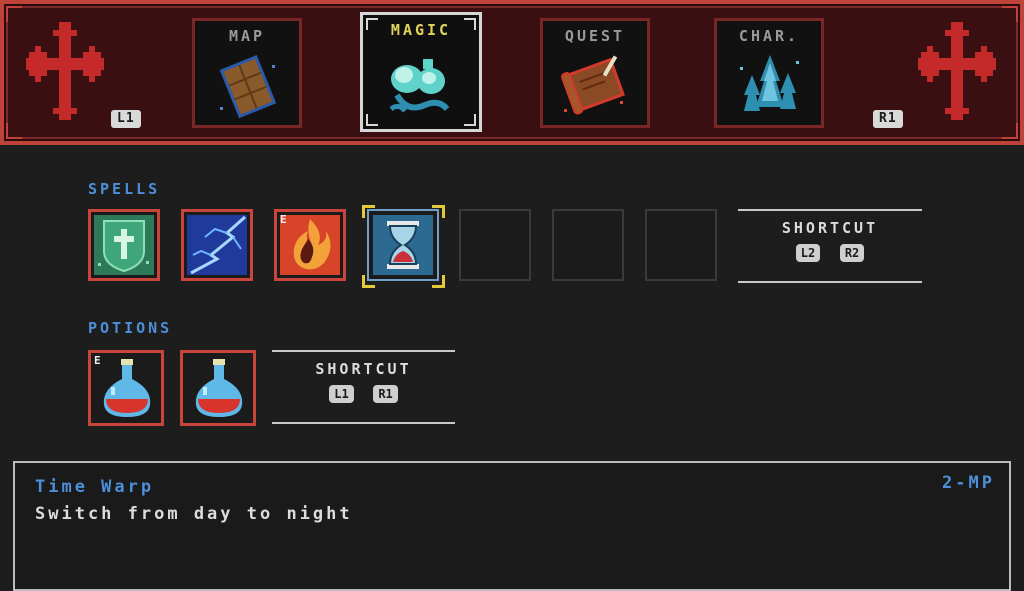 This screenshot has width=1024, height=591. Describe the element at coordinates (852, 253) in the screenshot. I see `shortcut-key-r2: R2` at that location.